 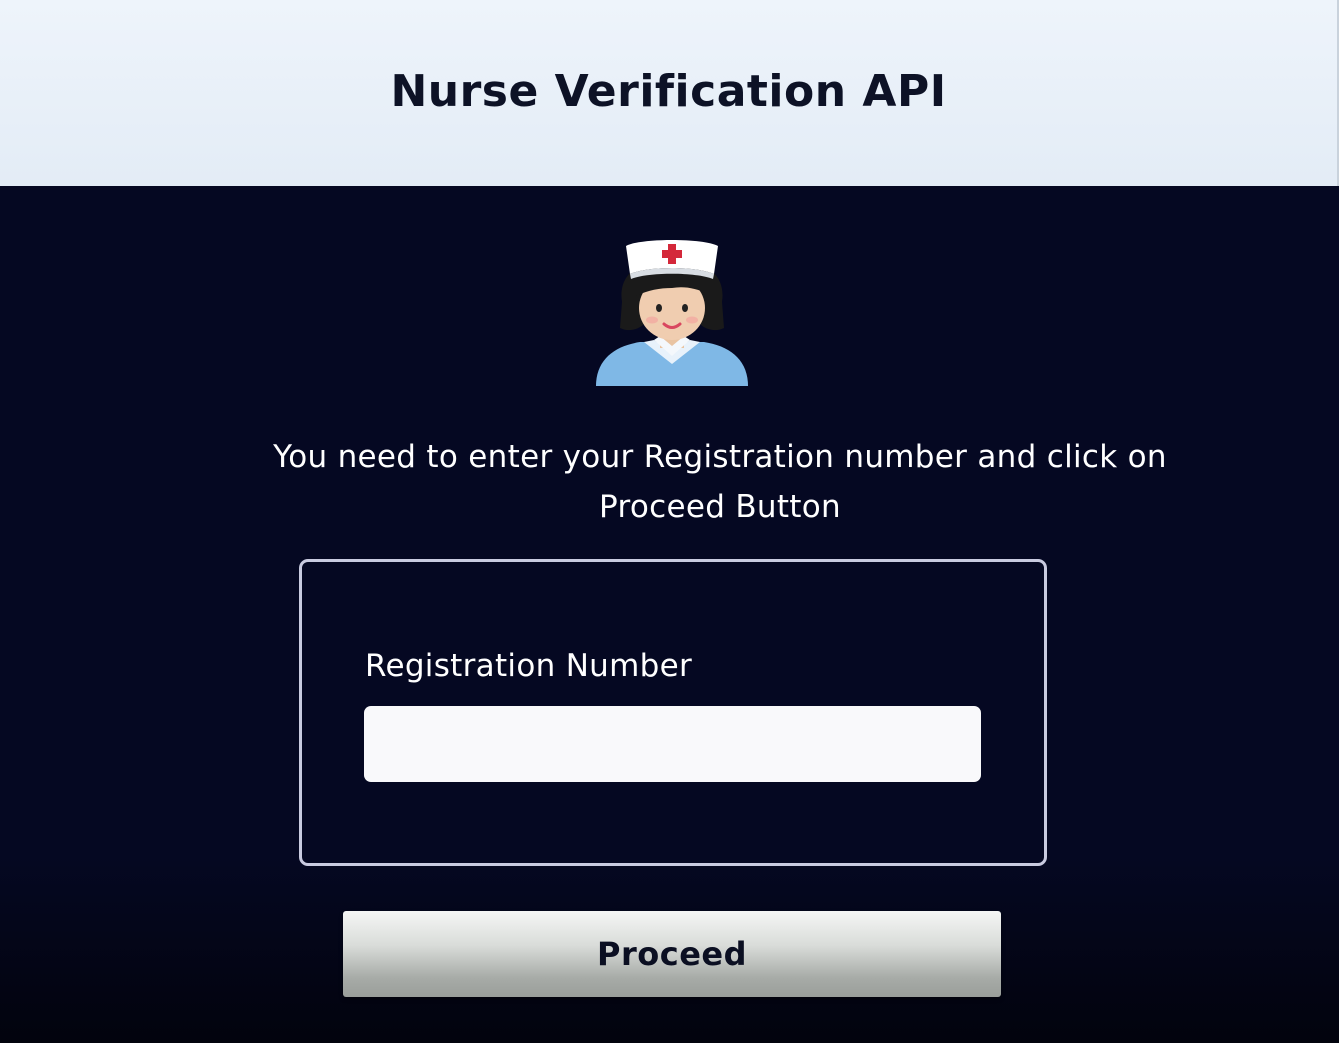 I want to click on page-title: Nurse Verification API, so click(x=668, y=91).